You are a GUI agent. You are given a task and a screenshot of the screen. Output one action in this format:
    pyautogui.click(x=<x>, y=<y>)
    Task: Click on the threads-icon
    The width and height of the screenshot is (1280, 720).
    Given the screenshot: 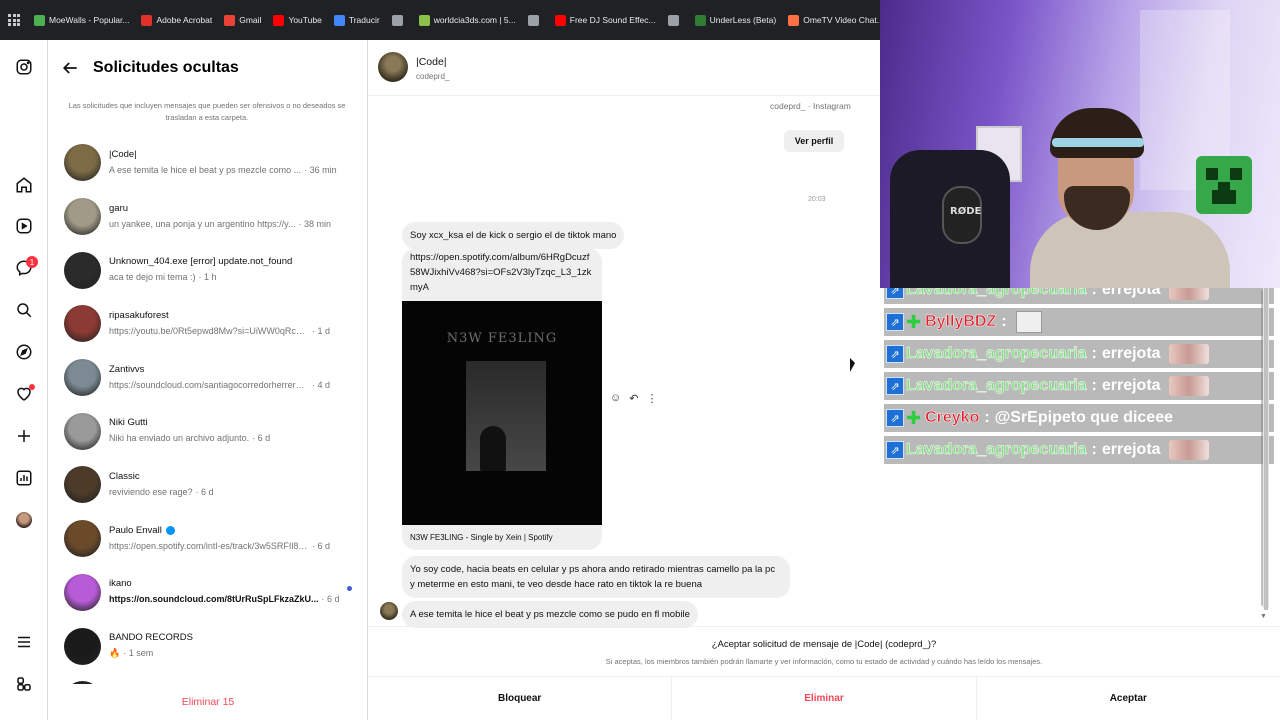 What is the action you would take?
    pyautogui.click(x=24, y=684)
    